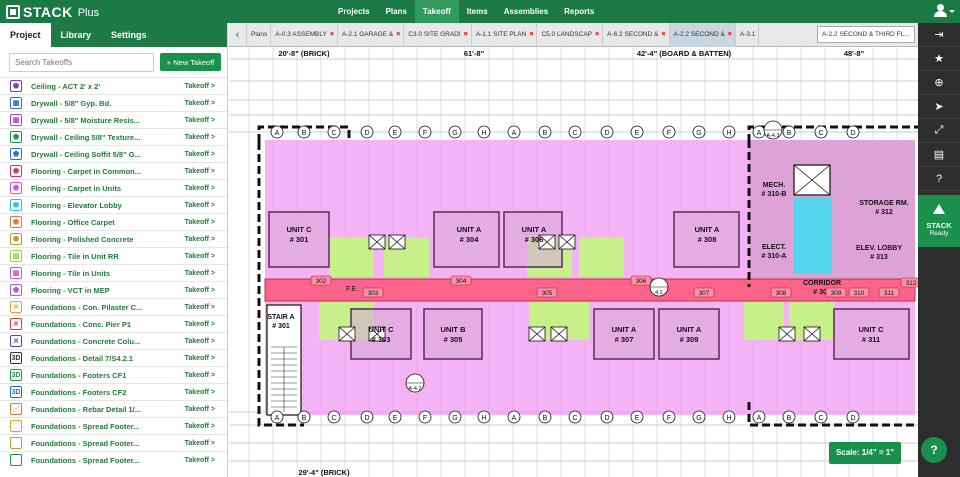  I want to click on takeoff-item: 3D Foundations - Detail 7/S4.2.1 Takeoff >, so click(113, 357).